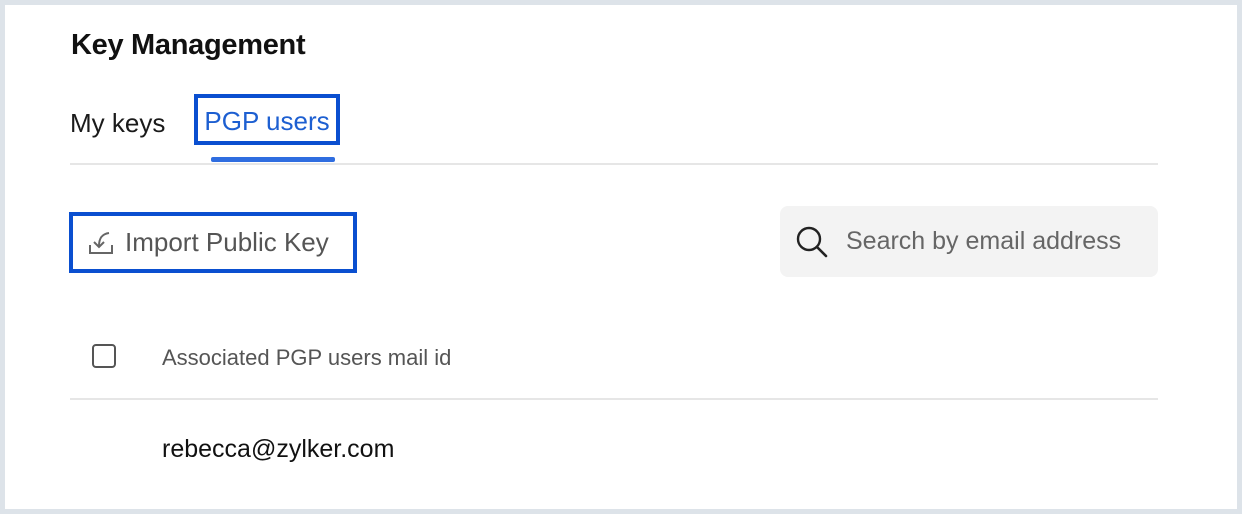  What do you see at coordinates (278, 449) in the screenshot?
I see `table-row: rebecca@zylker.com` at bounding box center [278, 449].